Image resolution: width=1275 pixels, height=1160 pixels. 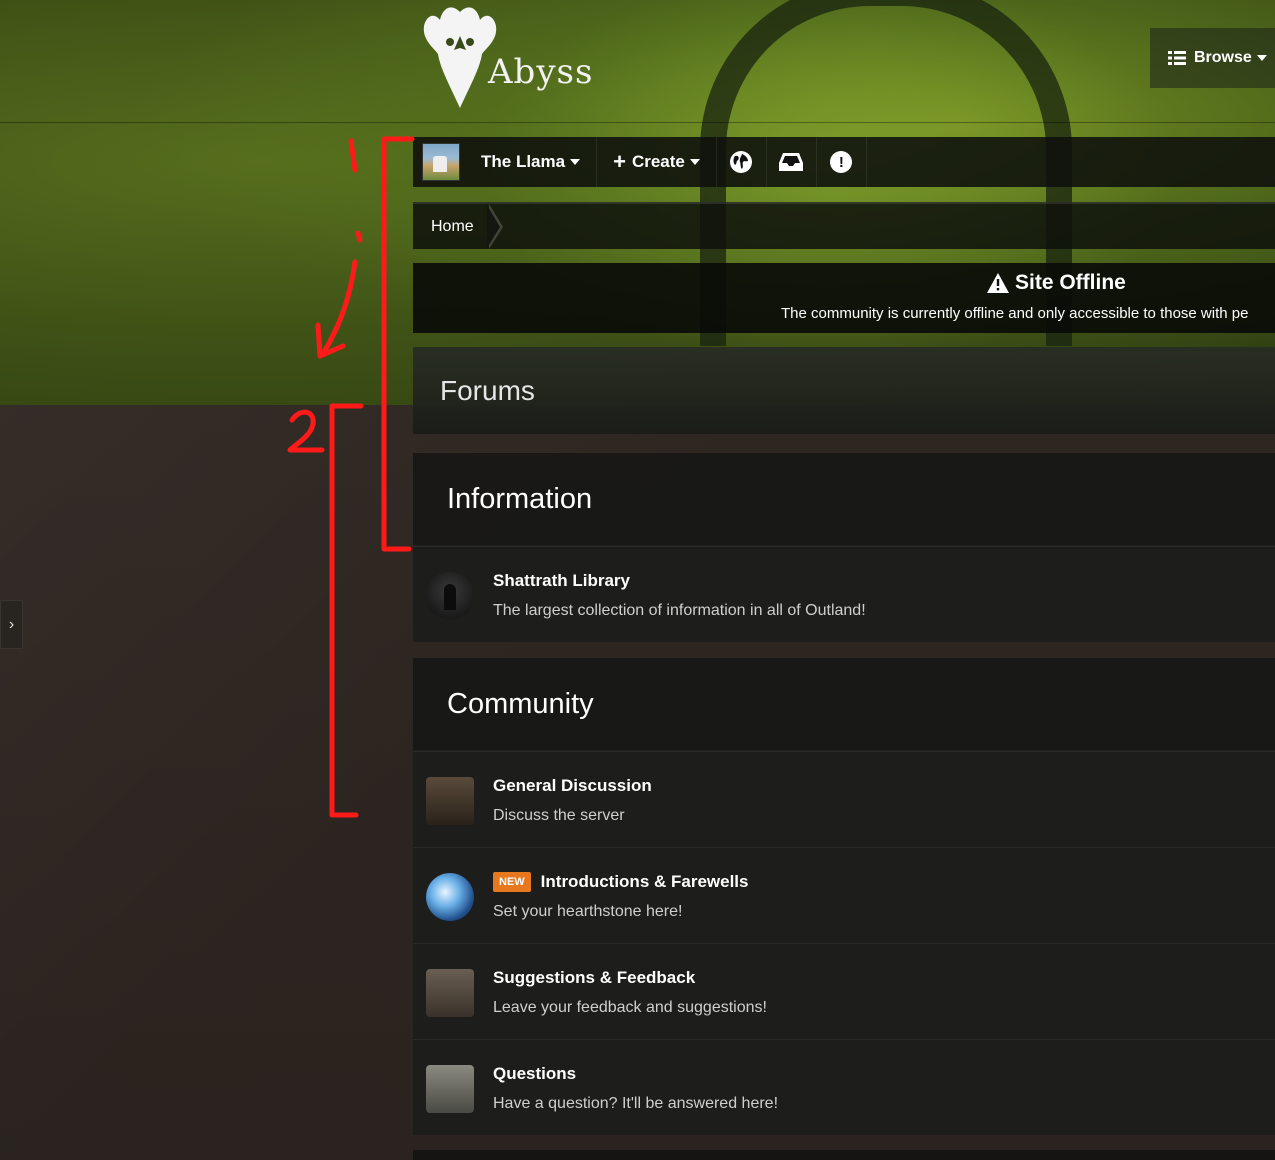 I want to click on forum-title: Introductions & Farewells, so click(x=645, y=881).